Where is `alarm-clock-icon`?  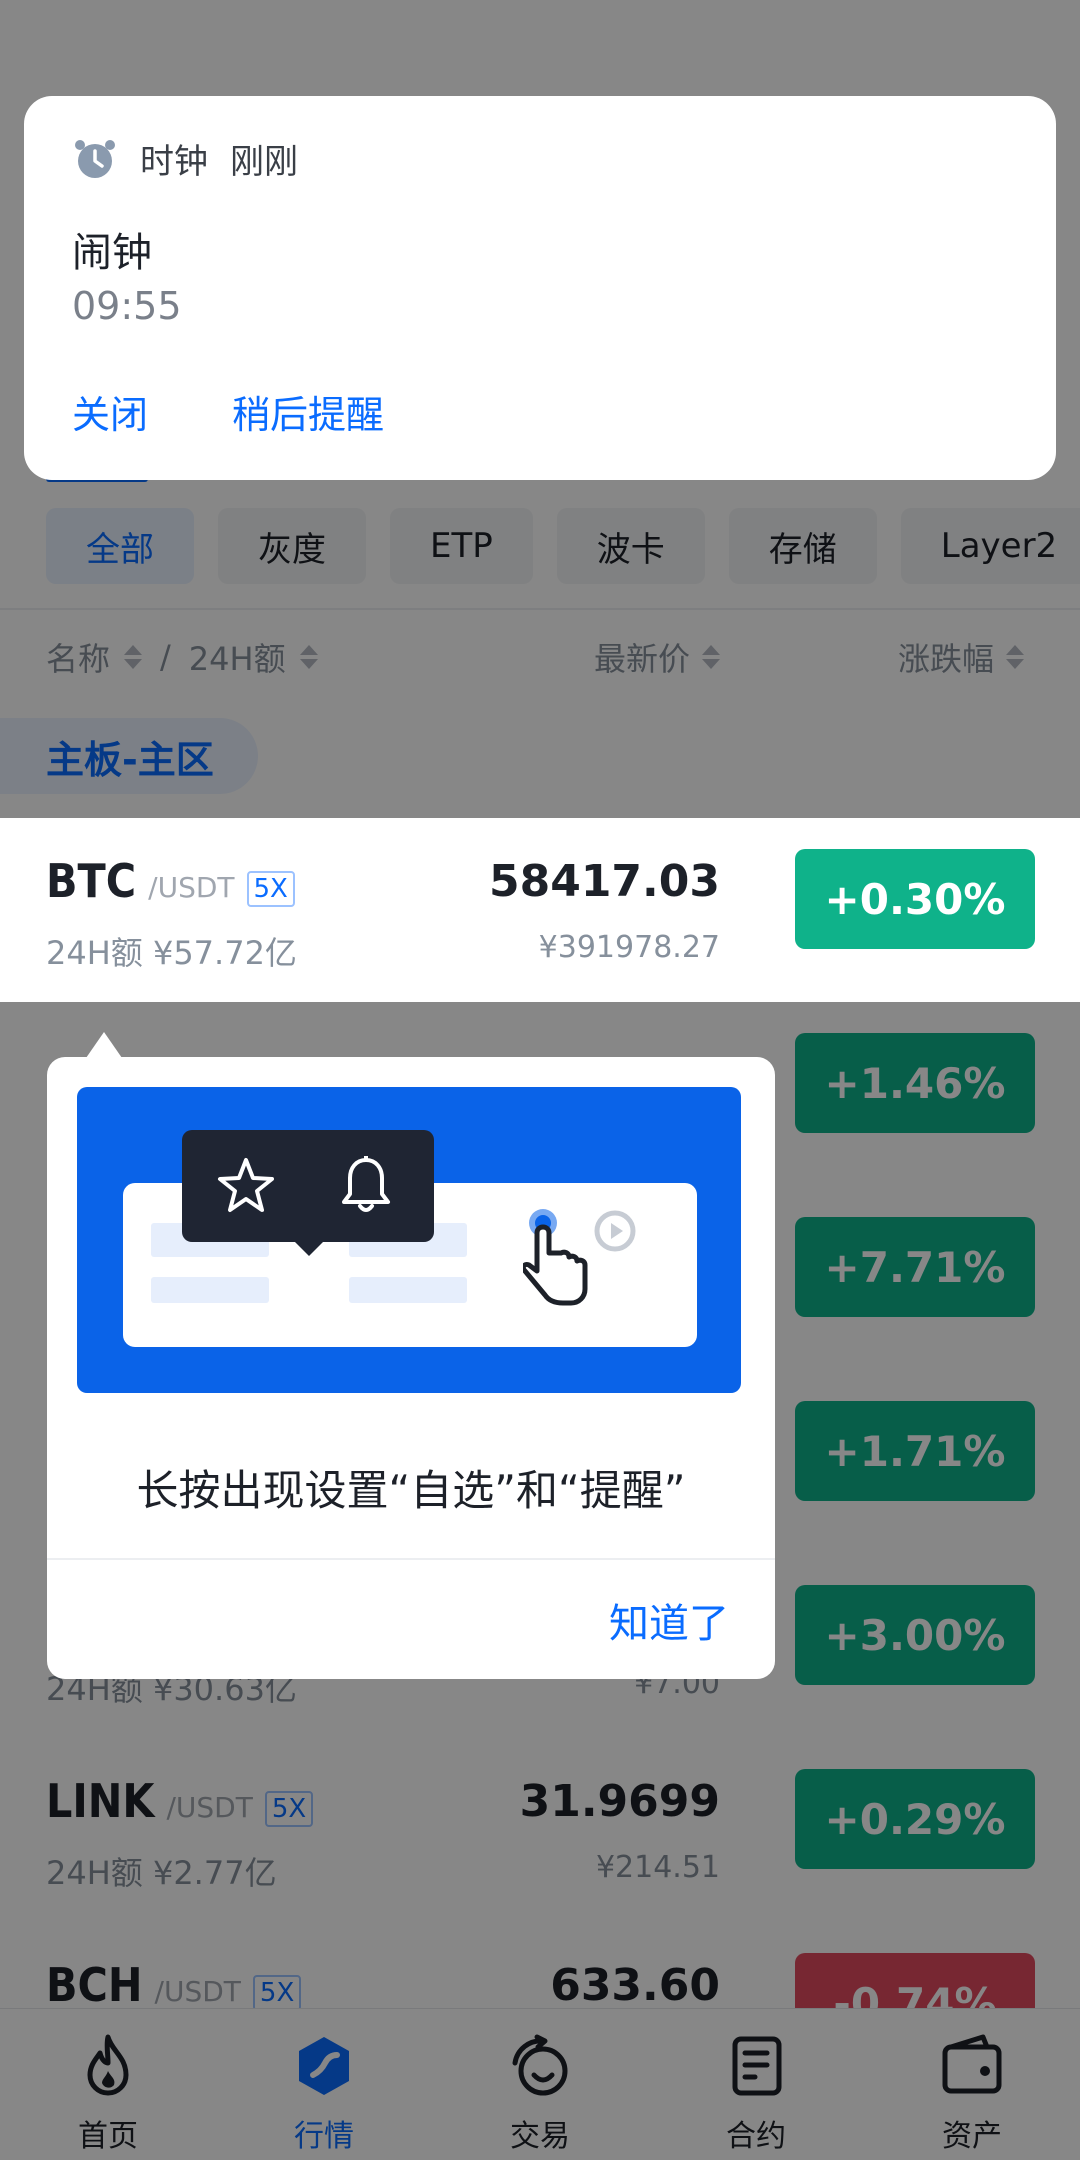
alarm-clock-icon is located at coordinates (95, 158).